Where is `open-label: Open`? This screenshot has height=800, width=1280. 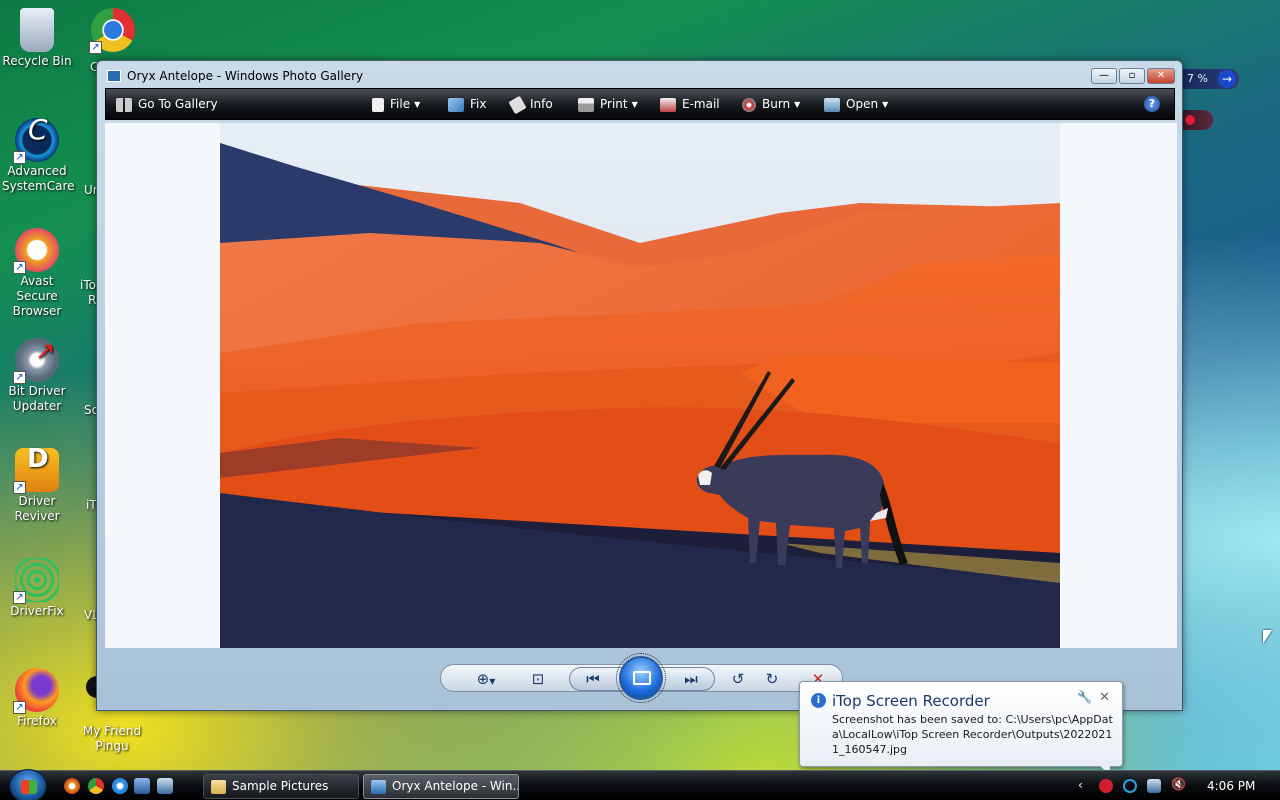 open-label: Open is located at coordinates (862, 104).